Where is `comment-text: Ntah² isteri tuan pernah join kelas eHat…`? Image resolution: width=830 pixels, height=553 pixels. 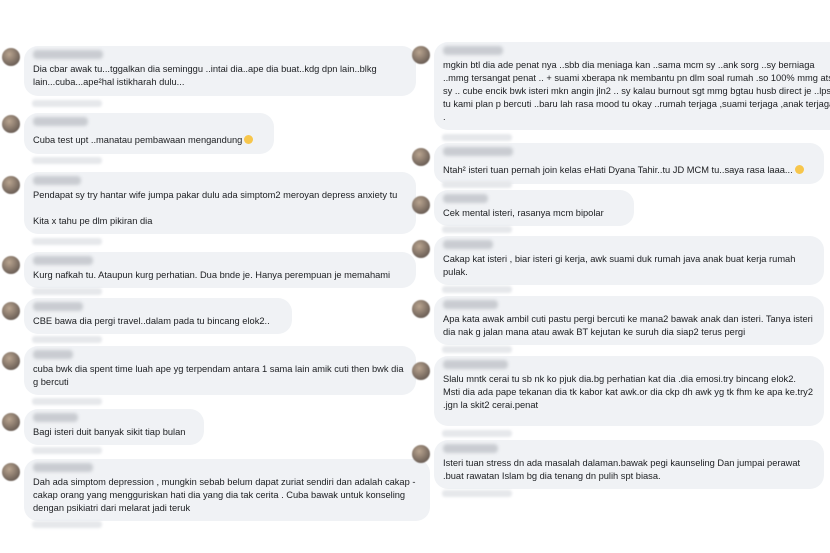
comment-text: Ntah² isteri tuan pernah join kelas eHat… is located at coordinates (618, 170).